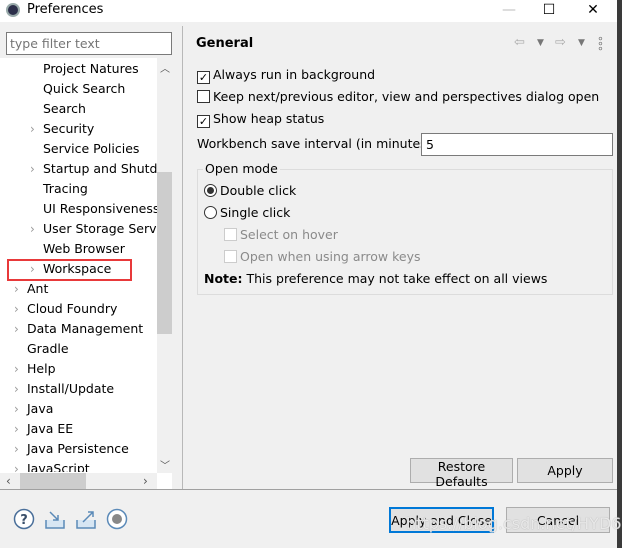 This screenshot has width=622, height=548. Describe the element at coordinates (581, 43) in the screenshot. I see `forward-dropdown-icon: ▼` at that location.